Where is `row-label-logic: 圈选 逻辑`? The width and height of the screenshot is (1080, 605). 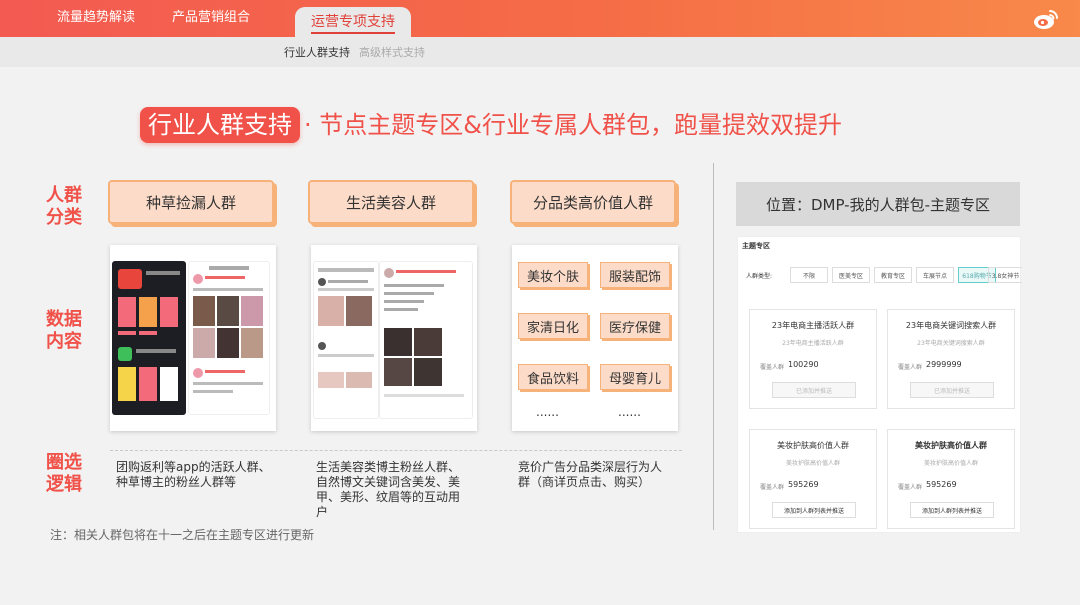 row-label-logic: 圈选 逻辑 is located at coordinates (64, 473).